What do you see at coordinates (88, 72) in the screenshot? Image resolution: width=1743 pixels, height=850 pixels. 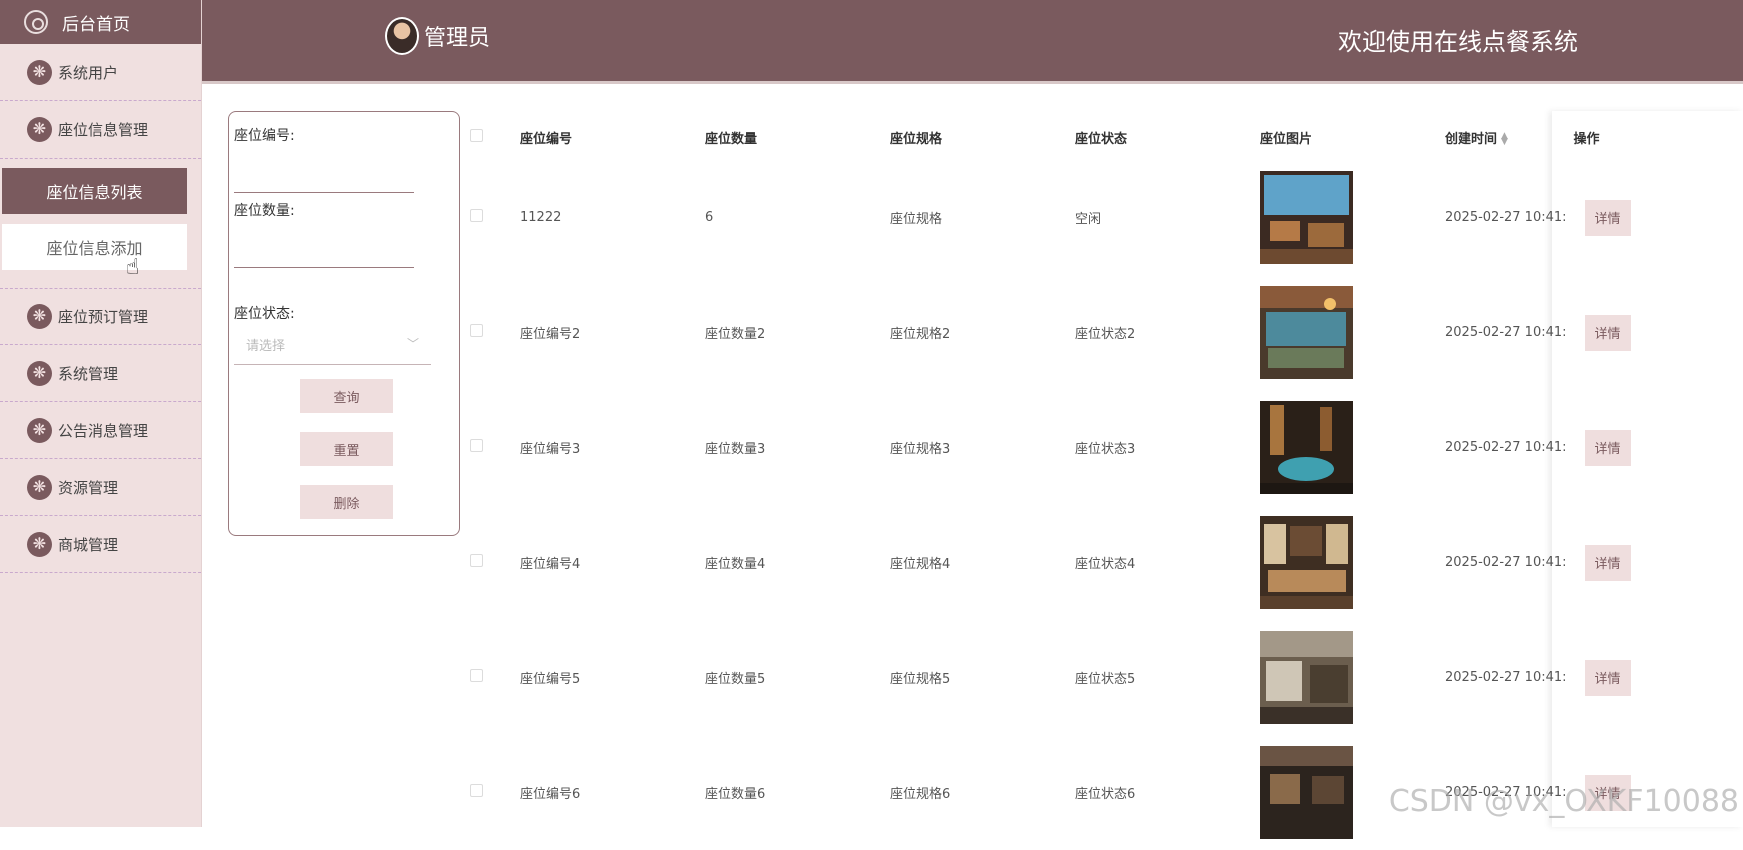 I see `sidebar-item-label: 系统用户` at bounding box center [88, 72].